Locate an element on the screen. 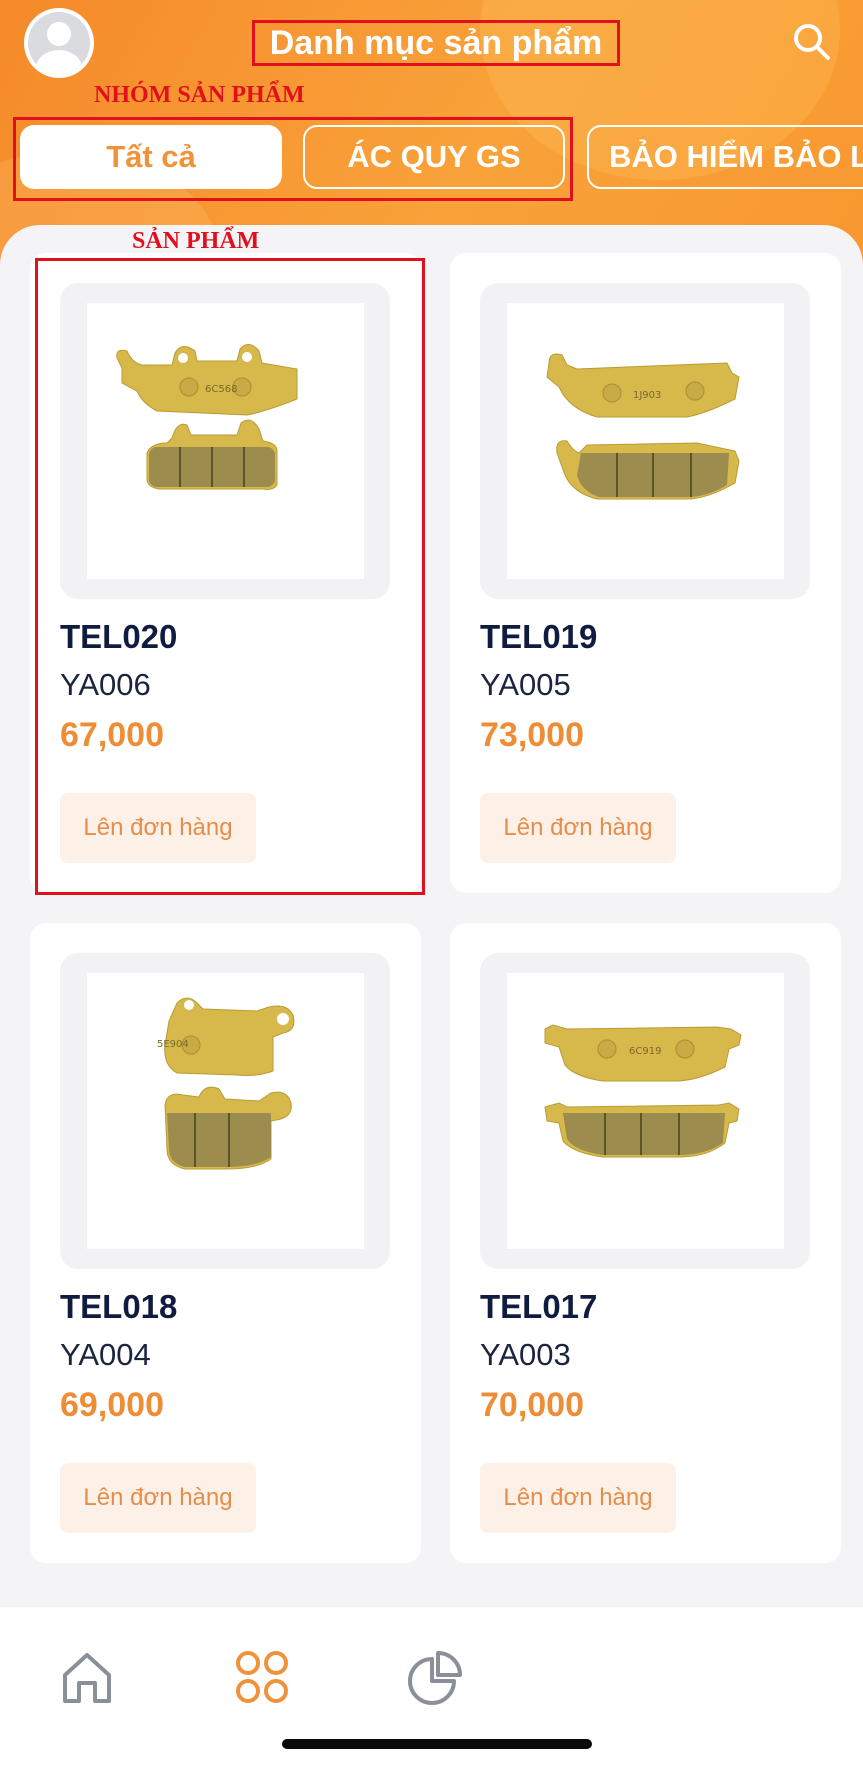 The image size is (863, 1767). product-code: TEL017 is located at coordinates (539, 1306).